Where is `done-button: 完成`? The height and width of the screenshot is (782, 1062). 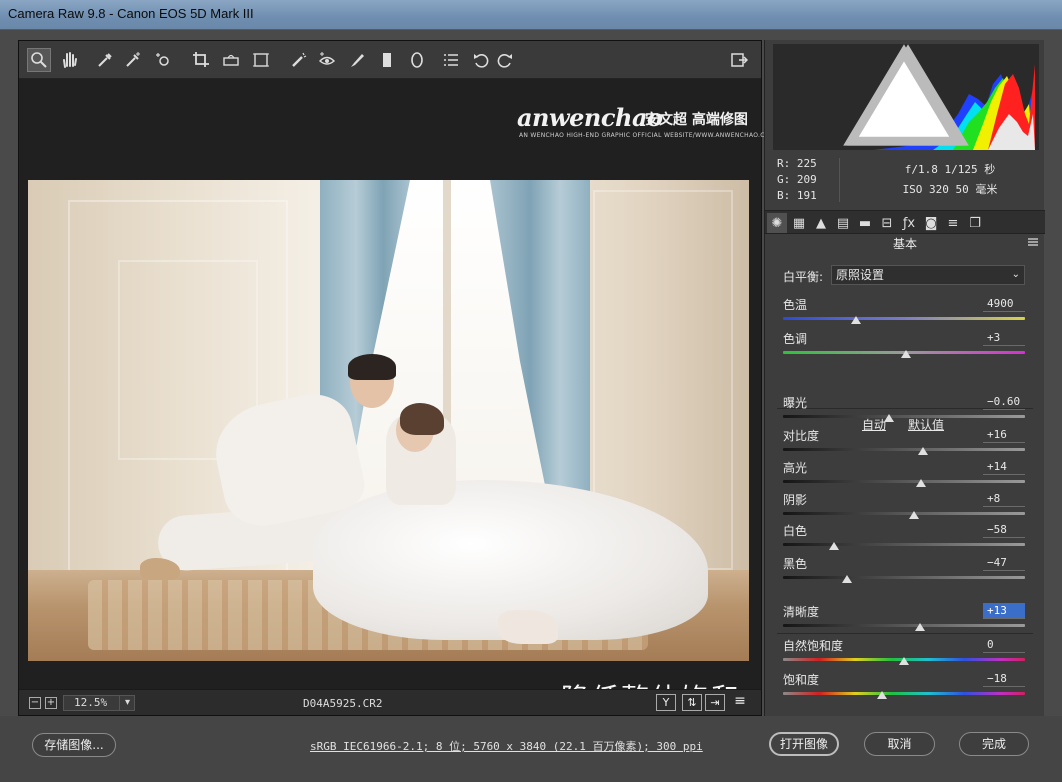 done-button: 完成 is located at coordinates (994, 744).